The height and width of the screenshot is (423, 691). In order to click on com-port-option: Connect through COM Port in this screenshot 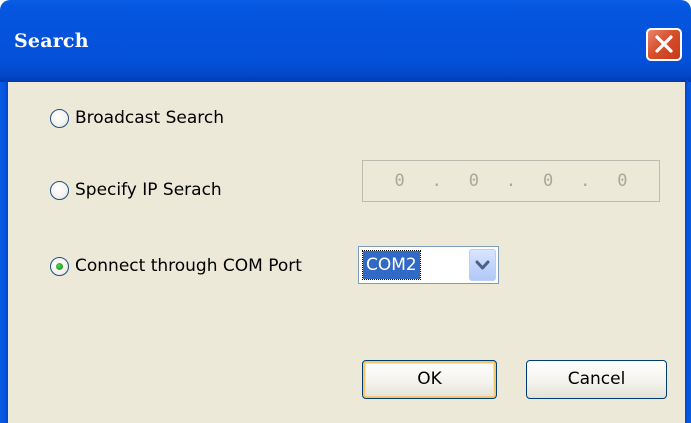, I will do `click(176, 266)`.